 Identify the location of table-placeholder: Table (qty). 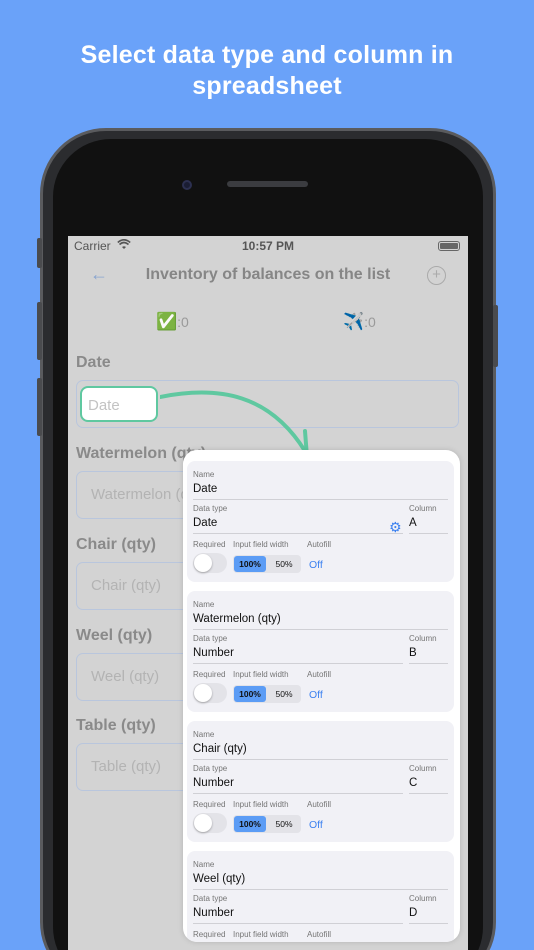
(126, 766).